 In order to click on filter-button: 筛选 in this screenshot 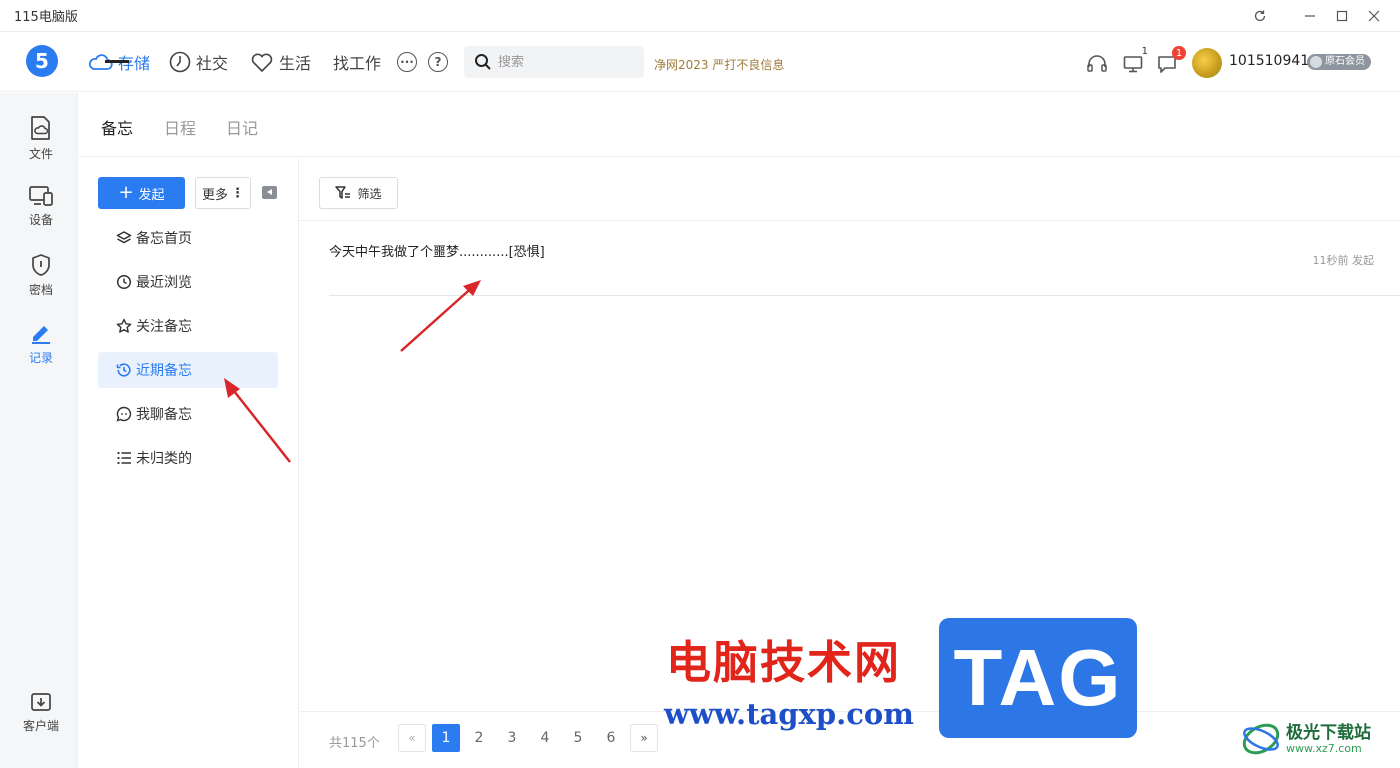, I will do `click(358, 193)`.